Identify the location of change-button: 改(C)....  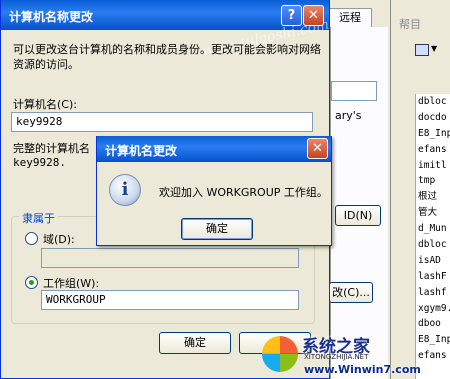
(351, 292).